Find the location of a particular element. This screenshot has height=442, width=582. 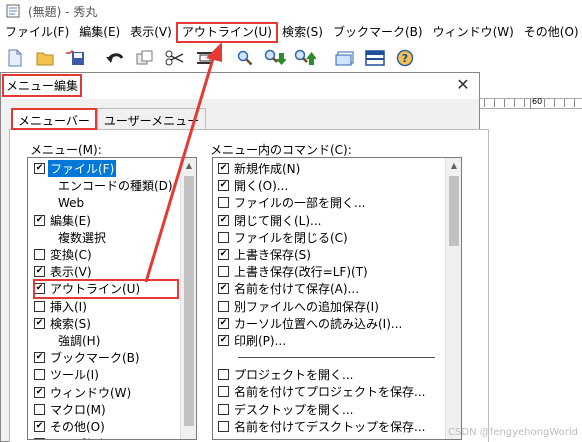

watermark: CSDN @fengyehongWorld is located at coordinates (513, 432).